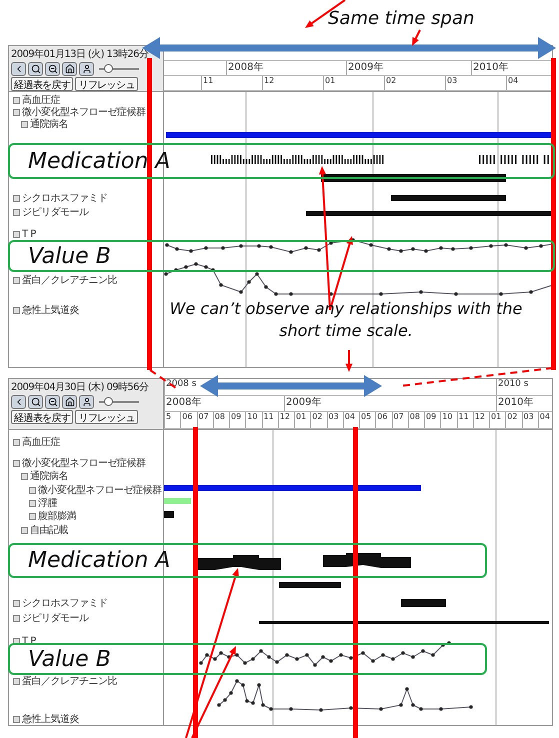 This screenshot has width=559, height=738. I want to click on timestamp: 2009年04月30日 (木) 09時56分, so click(80, 387).